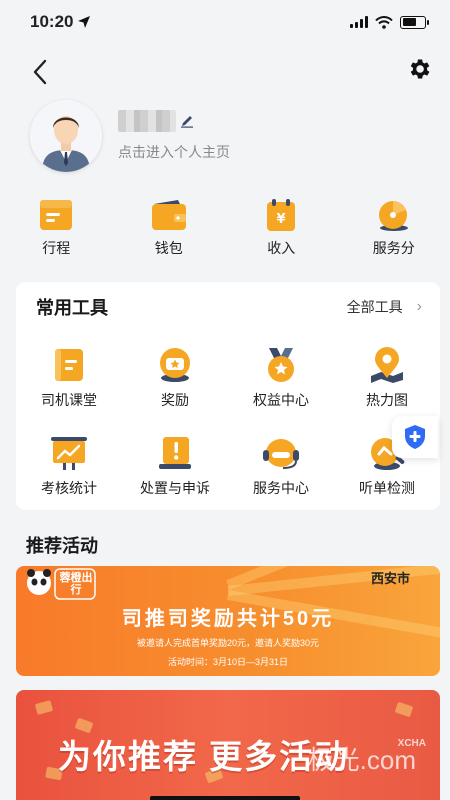 The width and height of the screenshot is (450, 800). What do you see at coordinates (52, 21) in the screenshot?
I see `clock-text: 10:20` at bounding box center [52, 21].